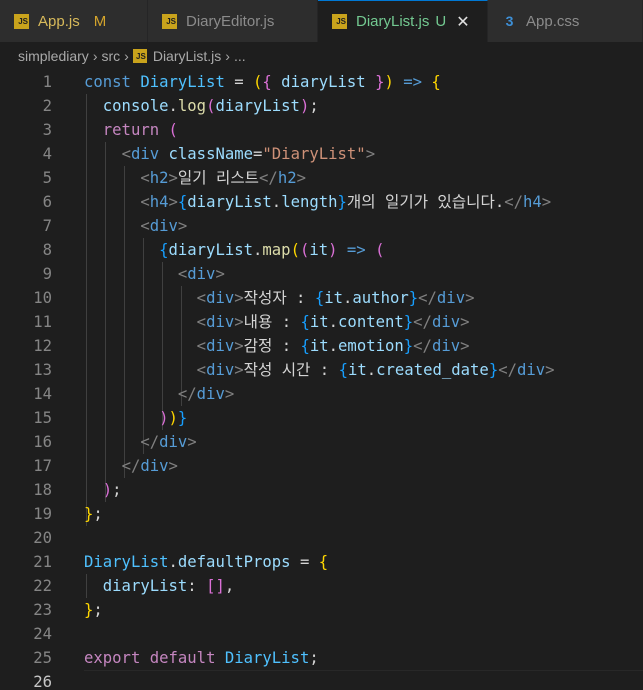 The height and width of the screenshot is (690, 643). I want to click on tab-app-css: 3 App.css, so click(565, 21).